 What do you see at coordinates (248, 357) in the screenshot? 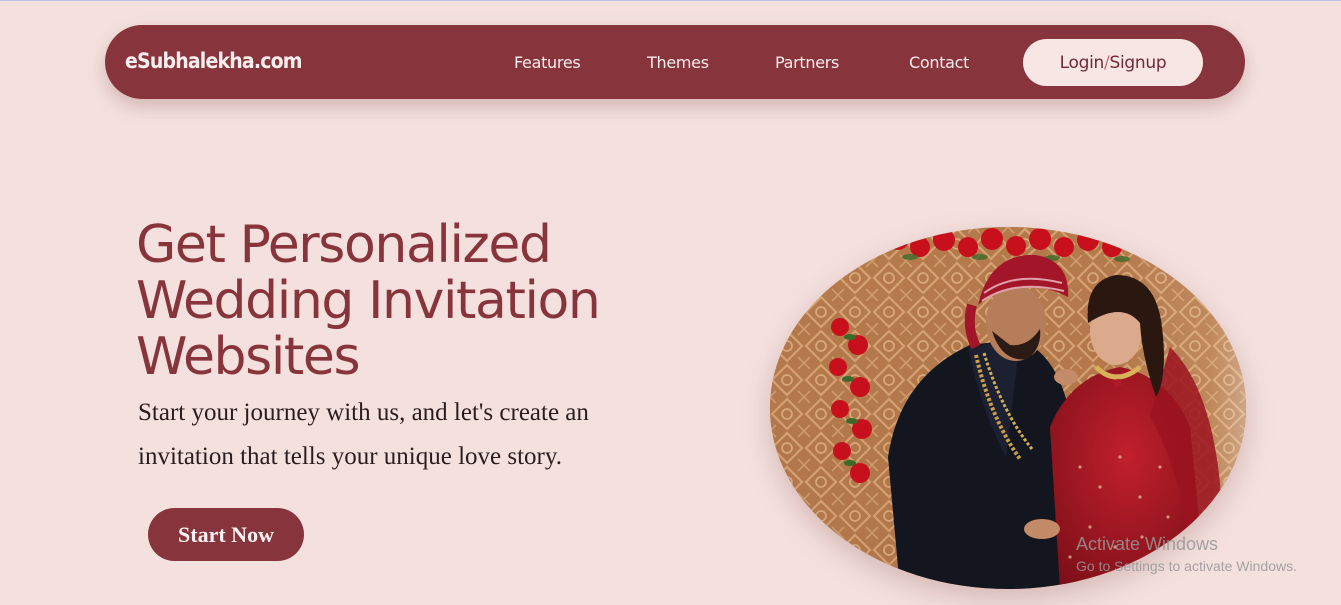
I see `hero-title-line-3: Websites` at bounding box center [248, 357].